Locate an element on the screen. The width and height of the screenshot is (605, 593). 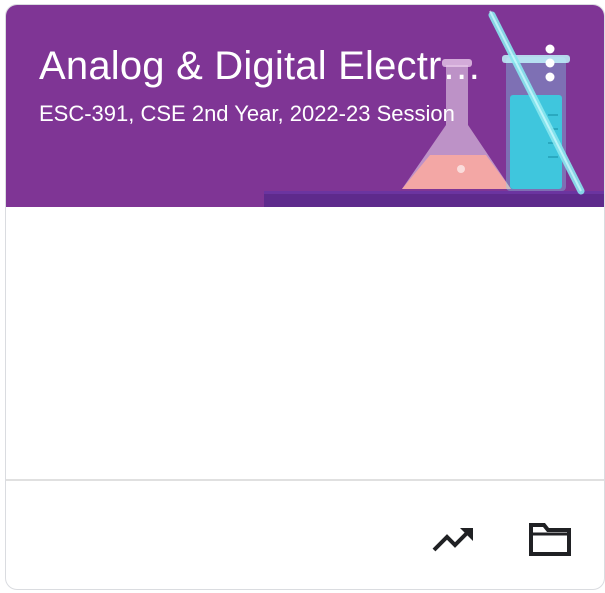
open-folder-button is located at coordinates (550, 539).